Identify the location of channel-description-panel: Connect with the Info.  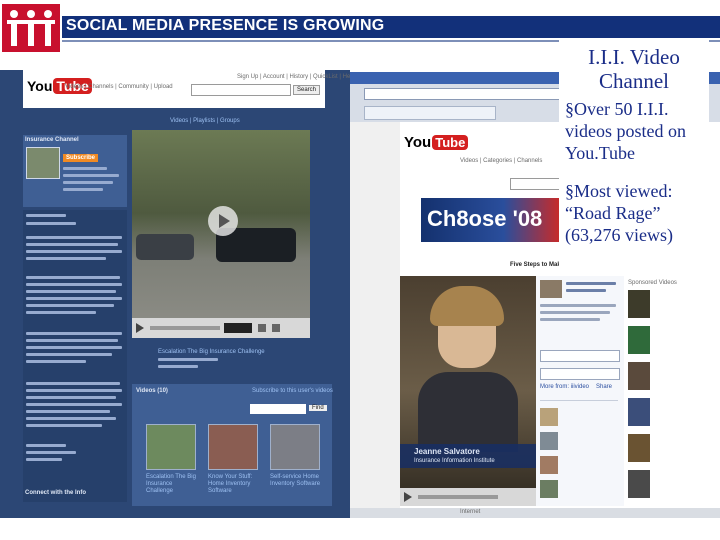
(75, 356).